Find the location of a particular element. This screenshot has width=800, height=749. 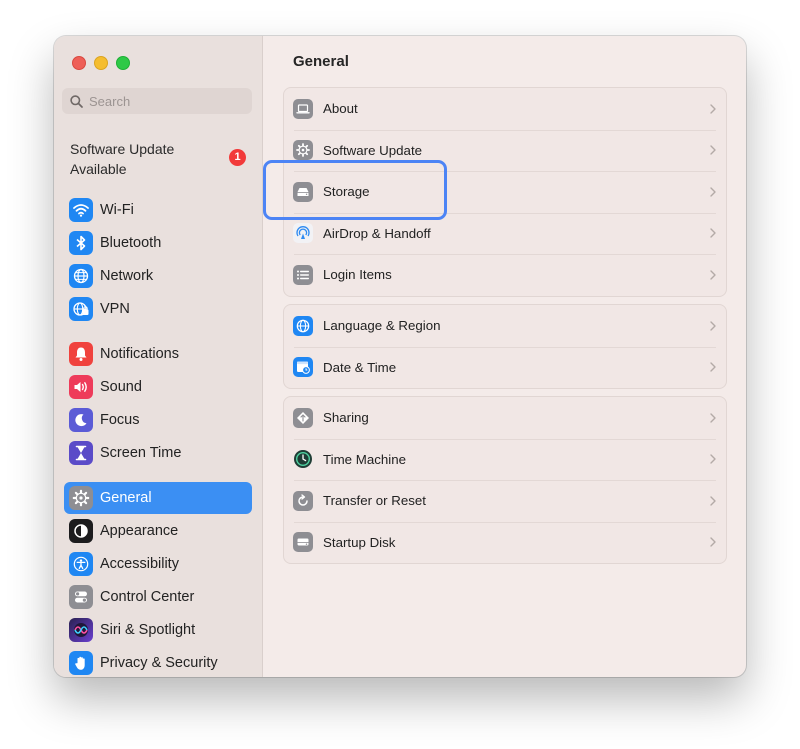

row-time-machine: Time Machine is located at coordinates (505, 459).